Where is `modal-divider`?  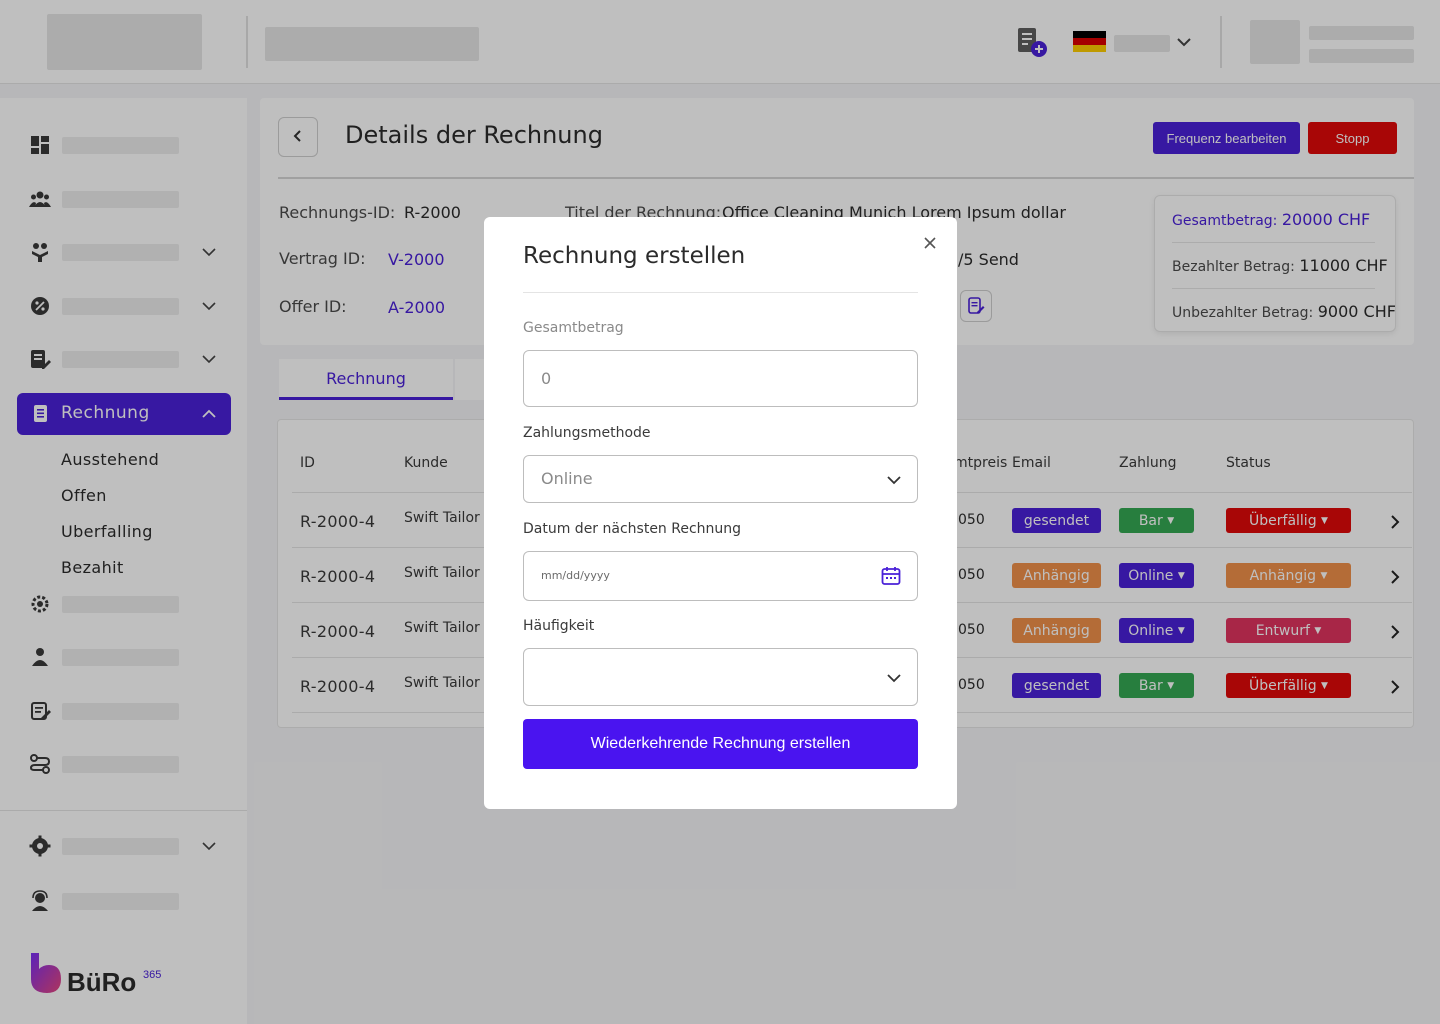
modal-divider is located at coordinates (720, 292).